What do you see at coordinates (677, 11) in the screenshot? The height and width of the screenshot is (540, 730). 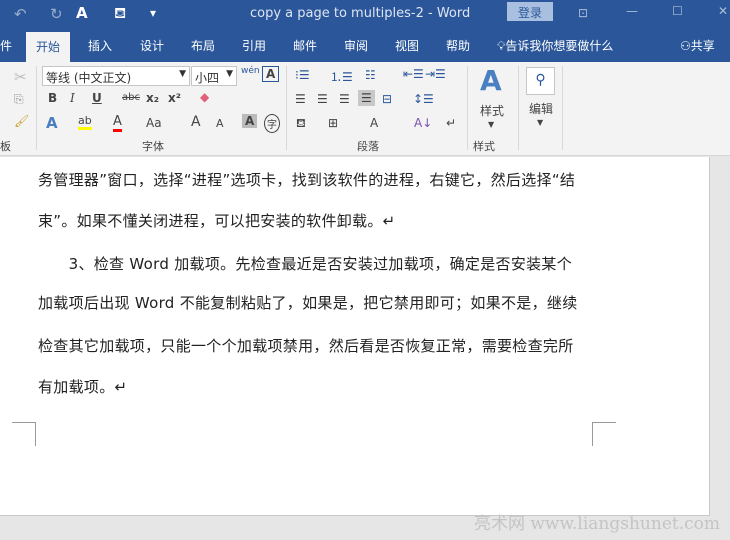 I see `maximize-button: ☐` at bounding box center [677, 11].